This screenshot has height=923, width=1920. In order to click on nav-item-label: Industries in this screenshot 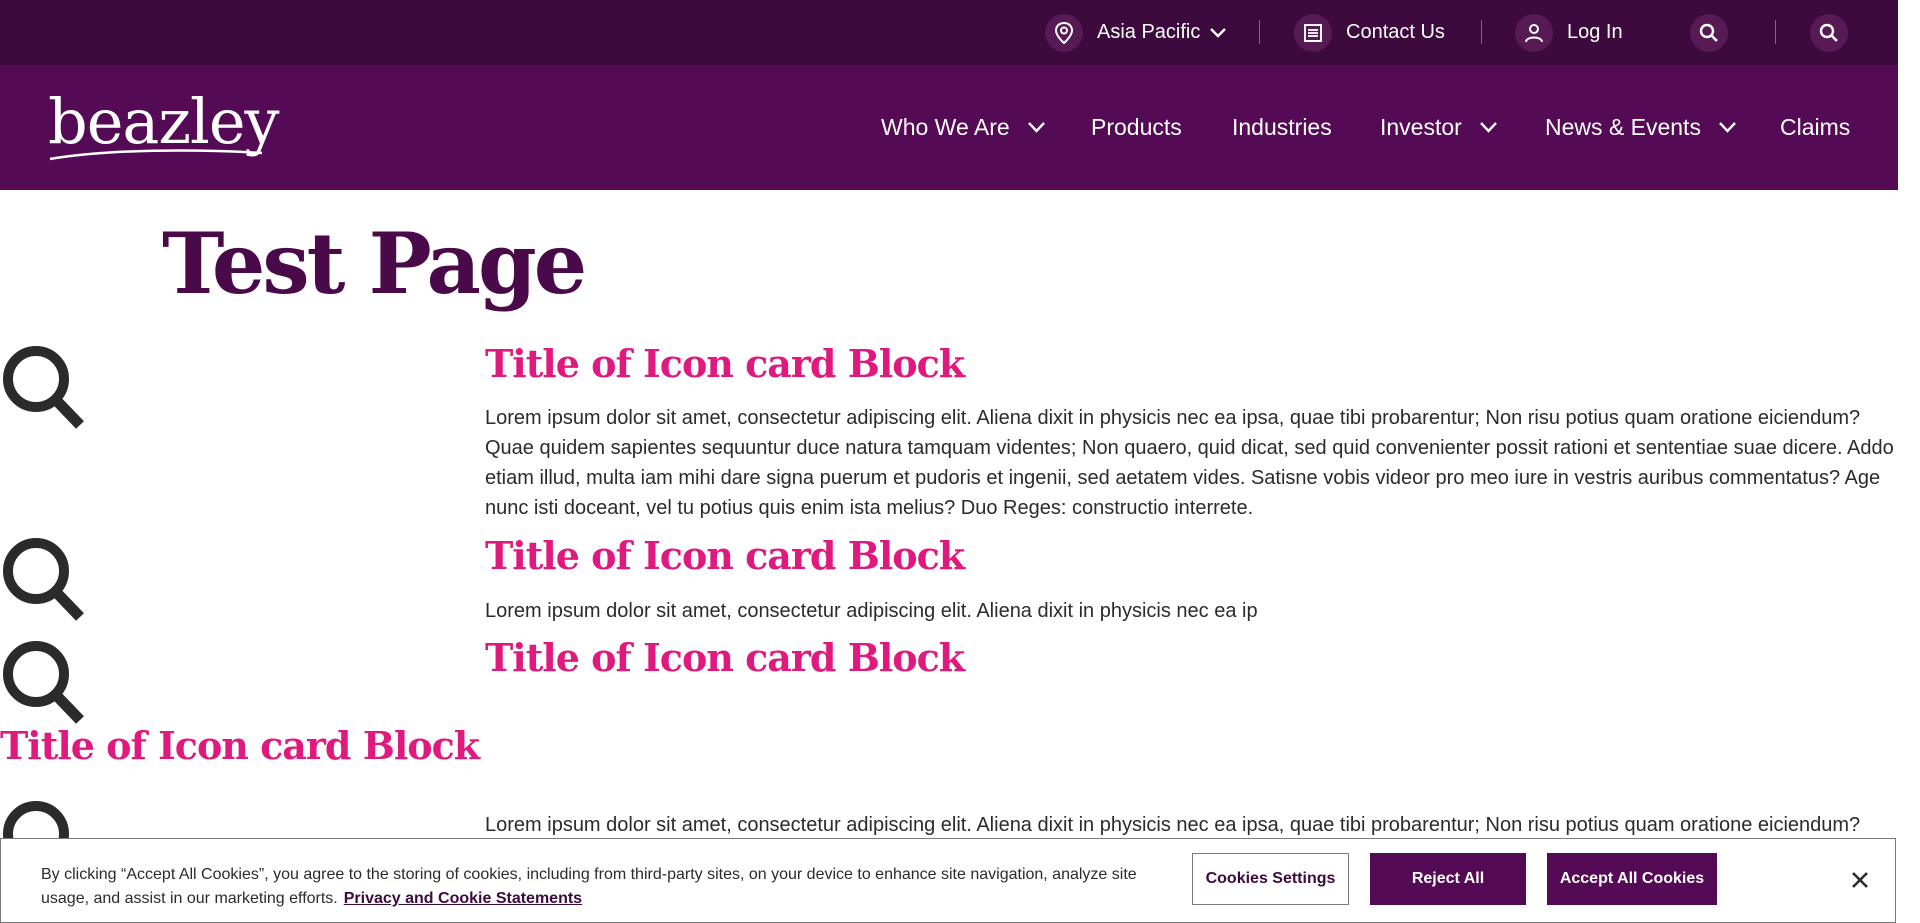, I will do `click(1282, 127)`.